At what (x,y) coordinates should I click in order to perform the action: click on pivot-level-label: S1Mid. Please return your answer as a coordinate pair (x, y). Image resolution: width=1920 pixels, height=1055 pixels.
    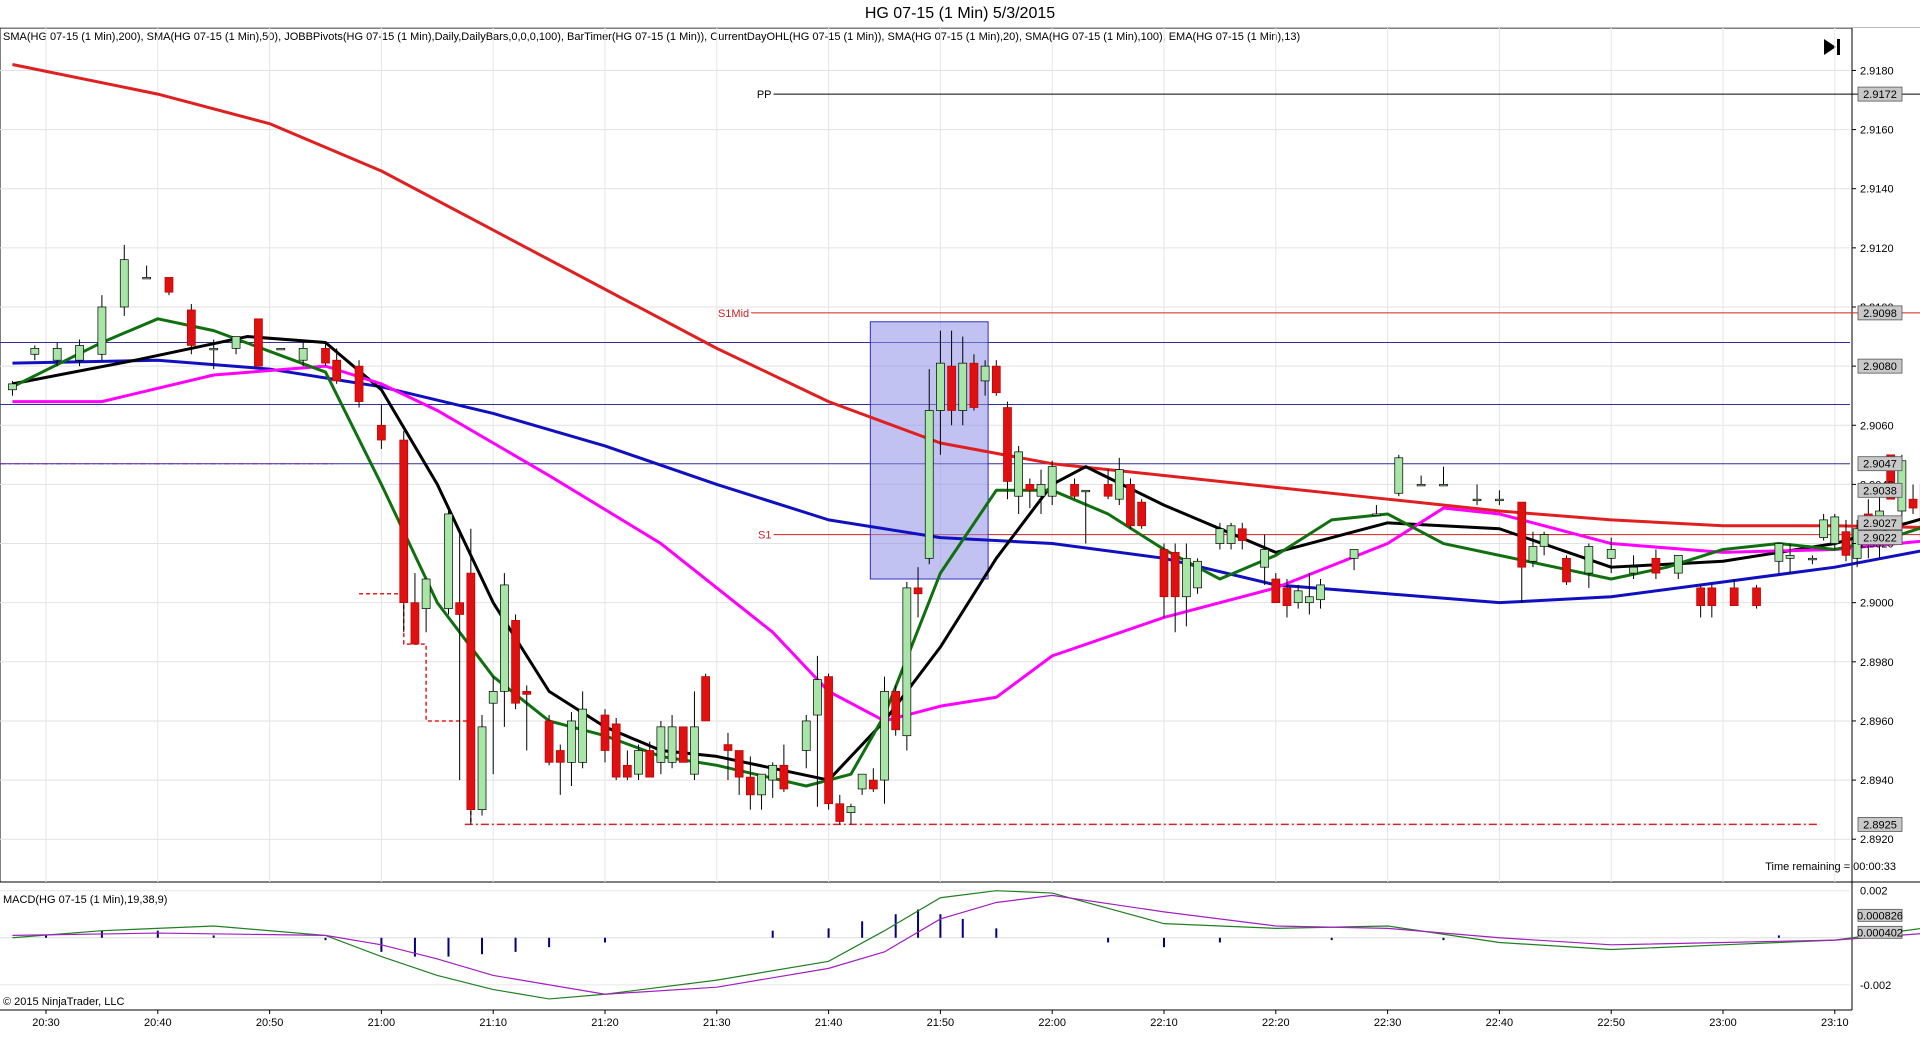
    Looking at the image, I should click on (733, 314).